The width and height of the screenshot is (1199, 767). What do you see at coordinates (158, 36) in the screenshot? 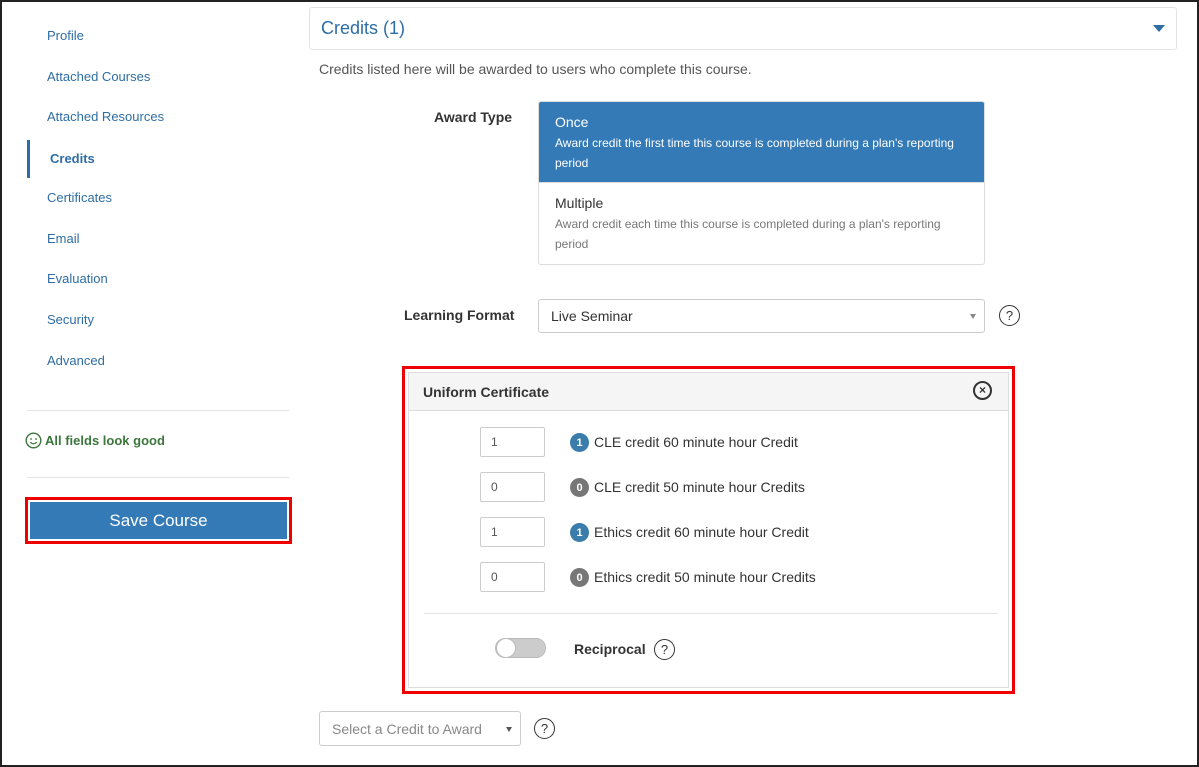
I see `sidebar-item-profile: Profile` at bounding box center [158, 36].